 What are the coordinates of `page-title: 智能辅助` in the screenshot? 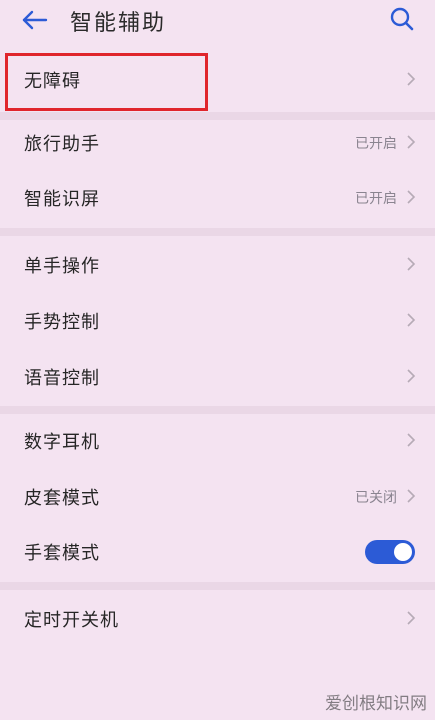 It's located at (118, 23).